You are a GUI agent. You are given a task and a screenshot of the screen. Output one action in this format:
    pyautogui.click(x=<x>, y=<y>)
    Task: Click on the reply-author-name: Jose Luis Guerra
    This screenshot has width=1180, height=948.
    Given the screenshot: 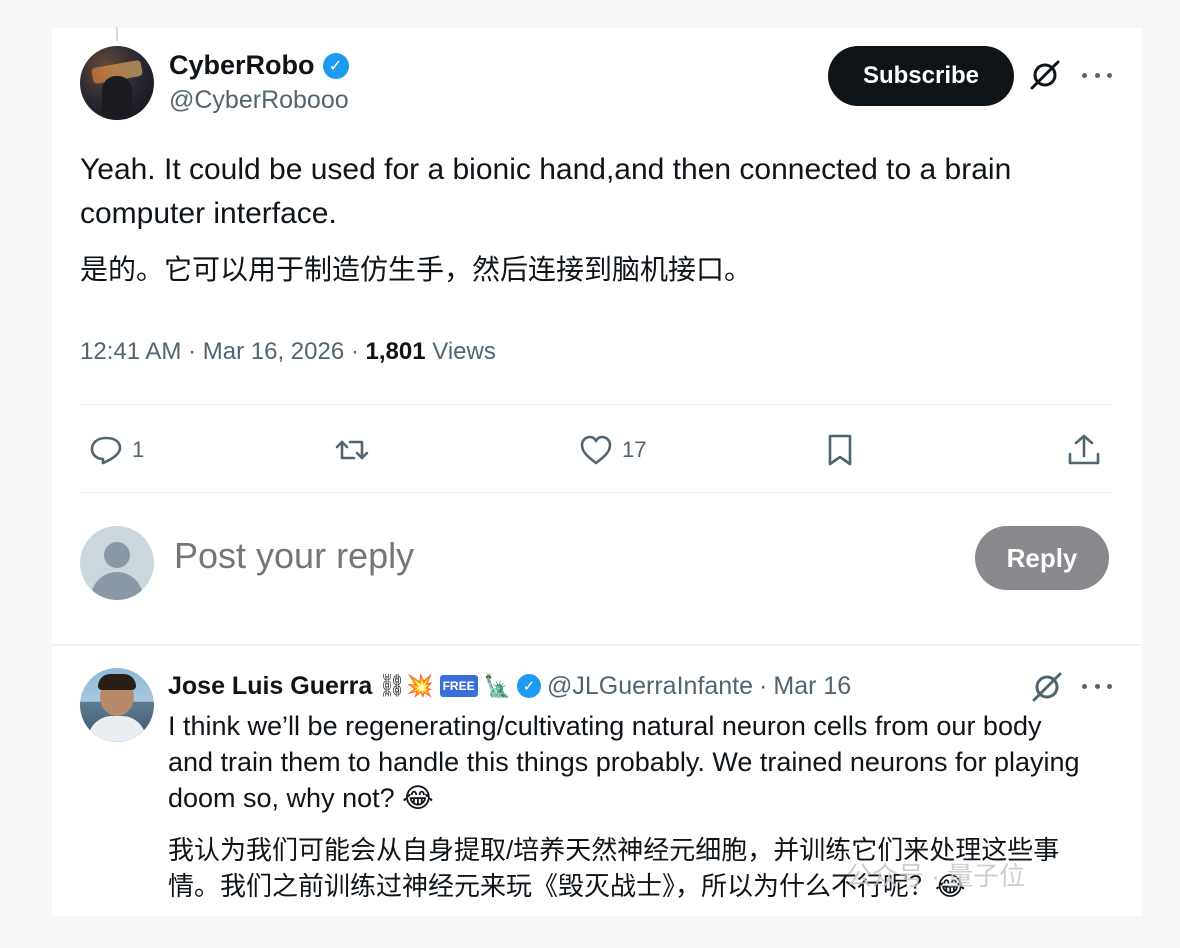 What is the action you would take?
    pyautogui.click(x=270, y=686)
    